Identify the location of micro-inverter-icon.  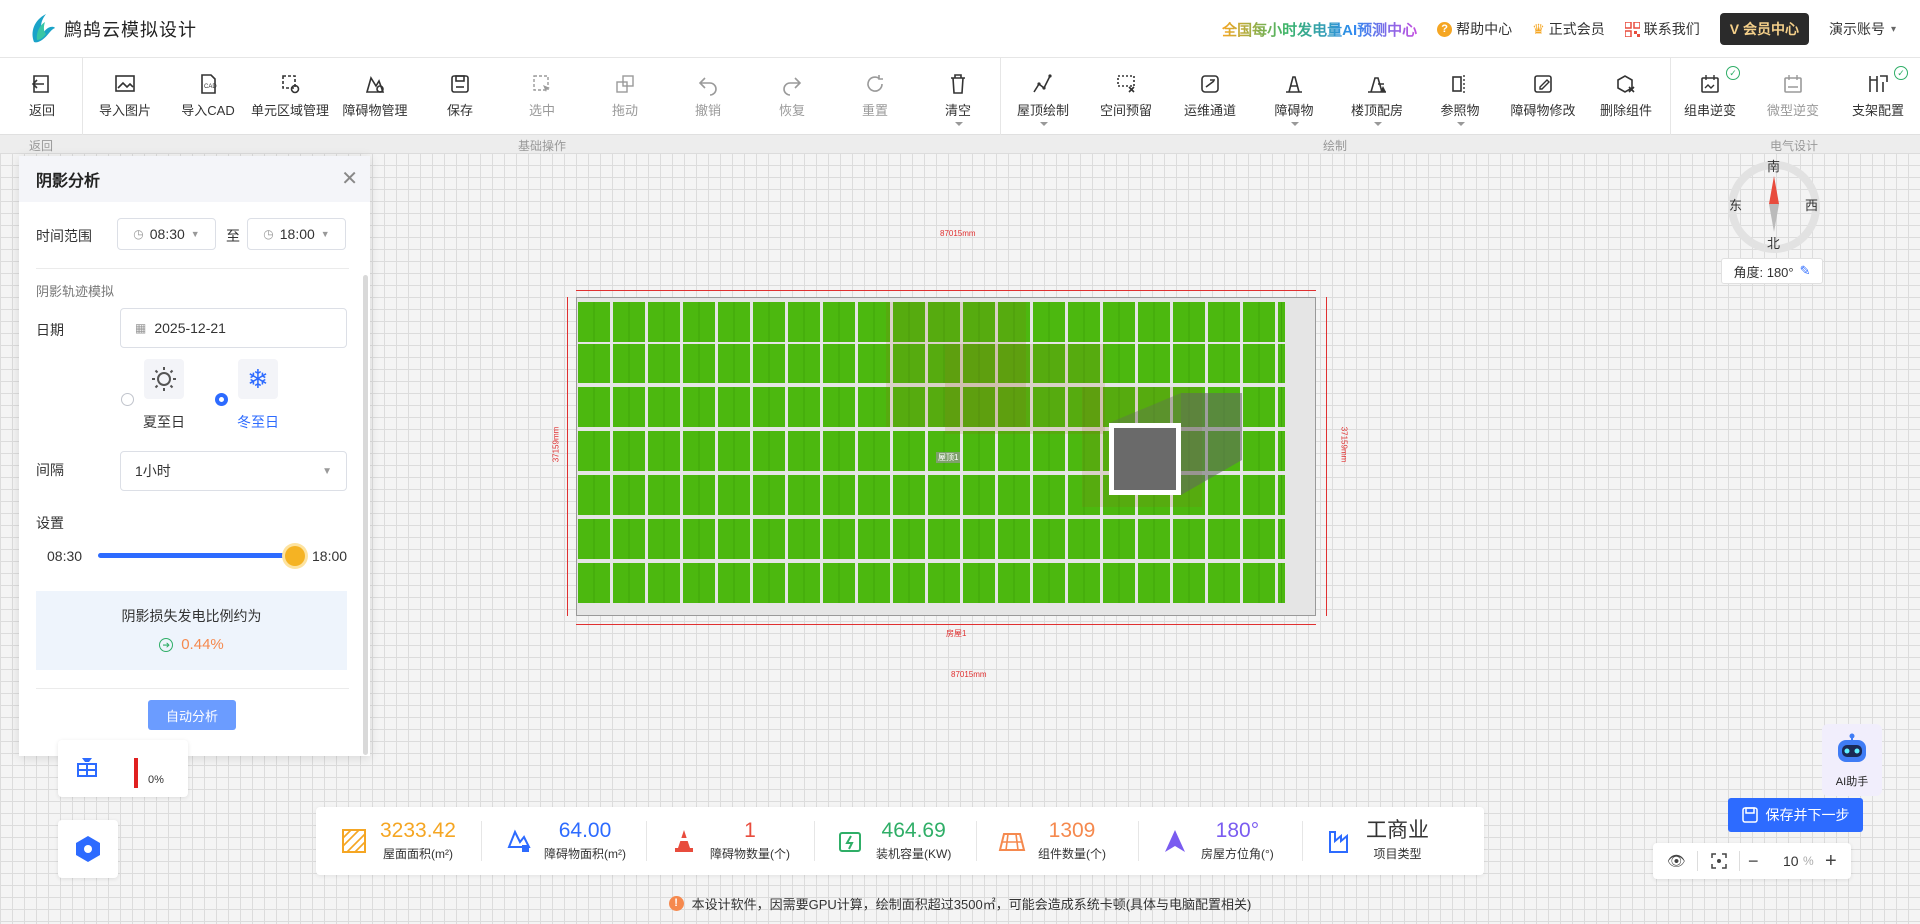
(1793, 84).